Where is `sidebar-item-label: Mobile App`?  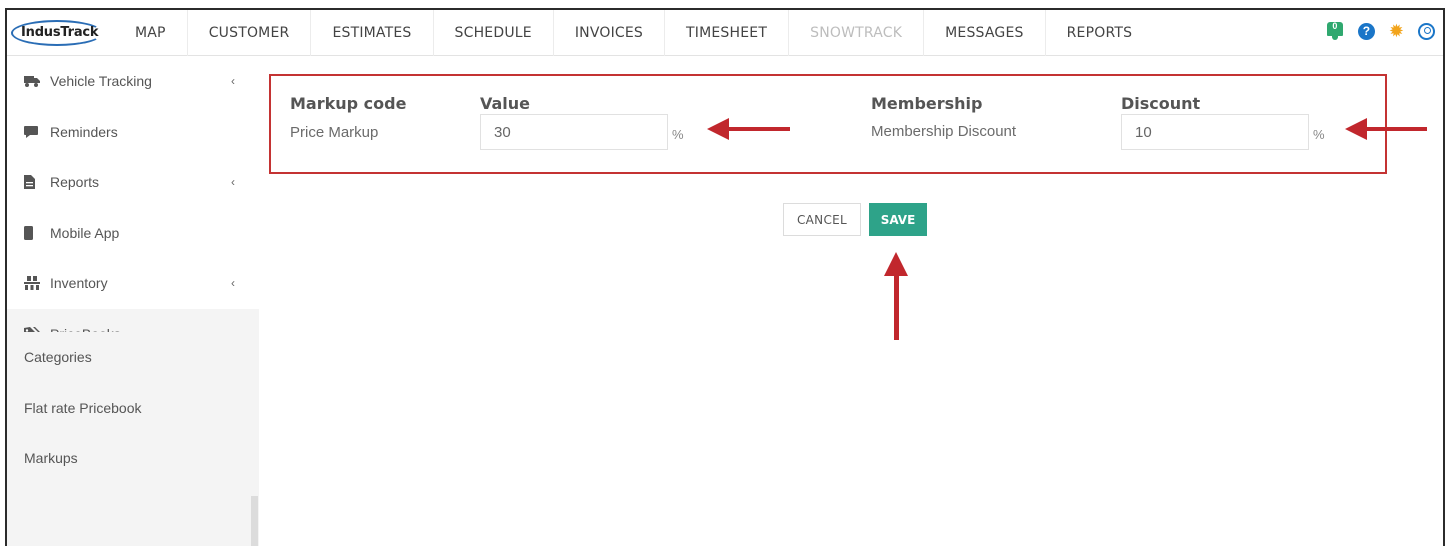 sidebar-item-label: Mobile App is located at coordinates (85, 232).